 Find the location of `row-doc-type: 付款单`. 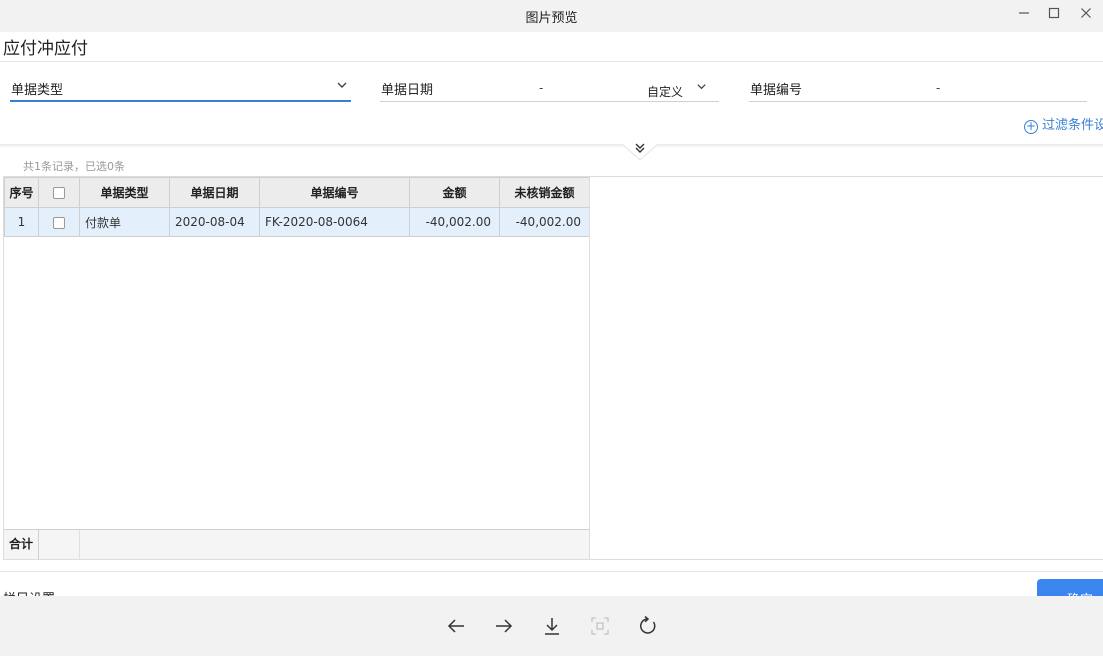

row-doc-type: 付款单 is located at coordinates (124, 222).